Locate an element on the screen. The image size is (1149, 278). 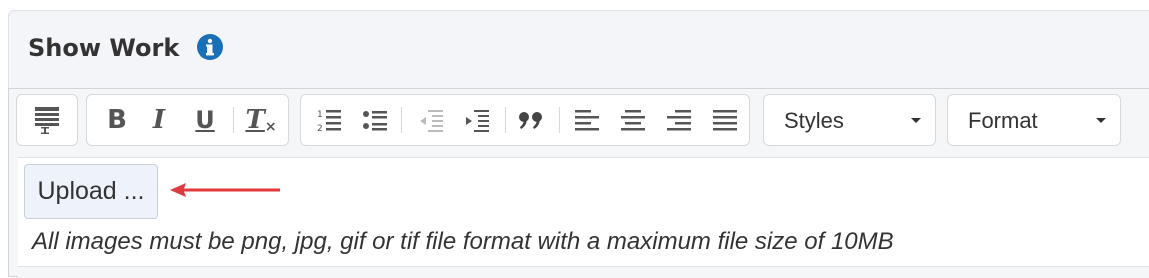
editor-bottom is located at coordinates (583, 272).